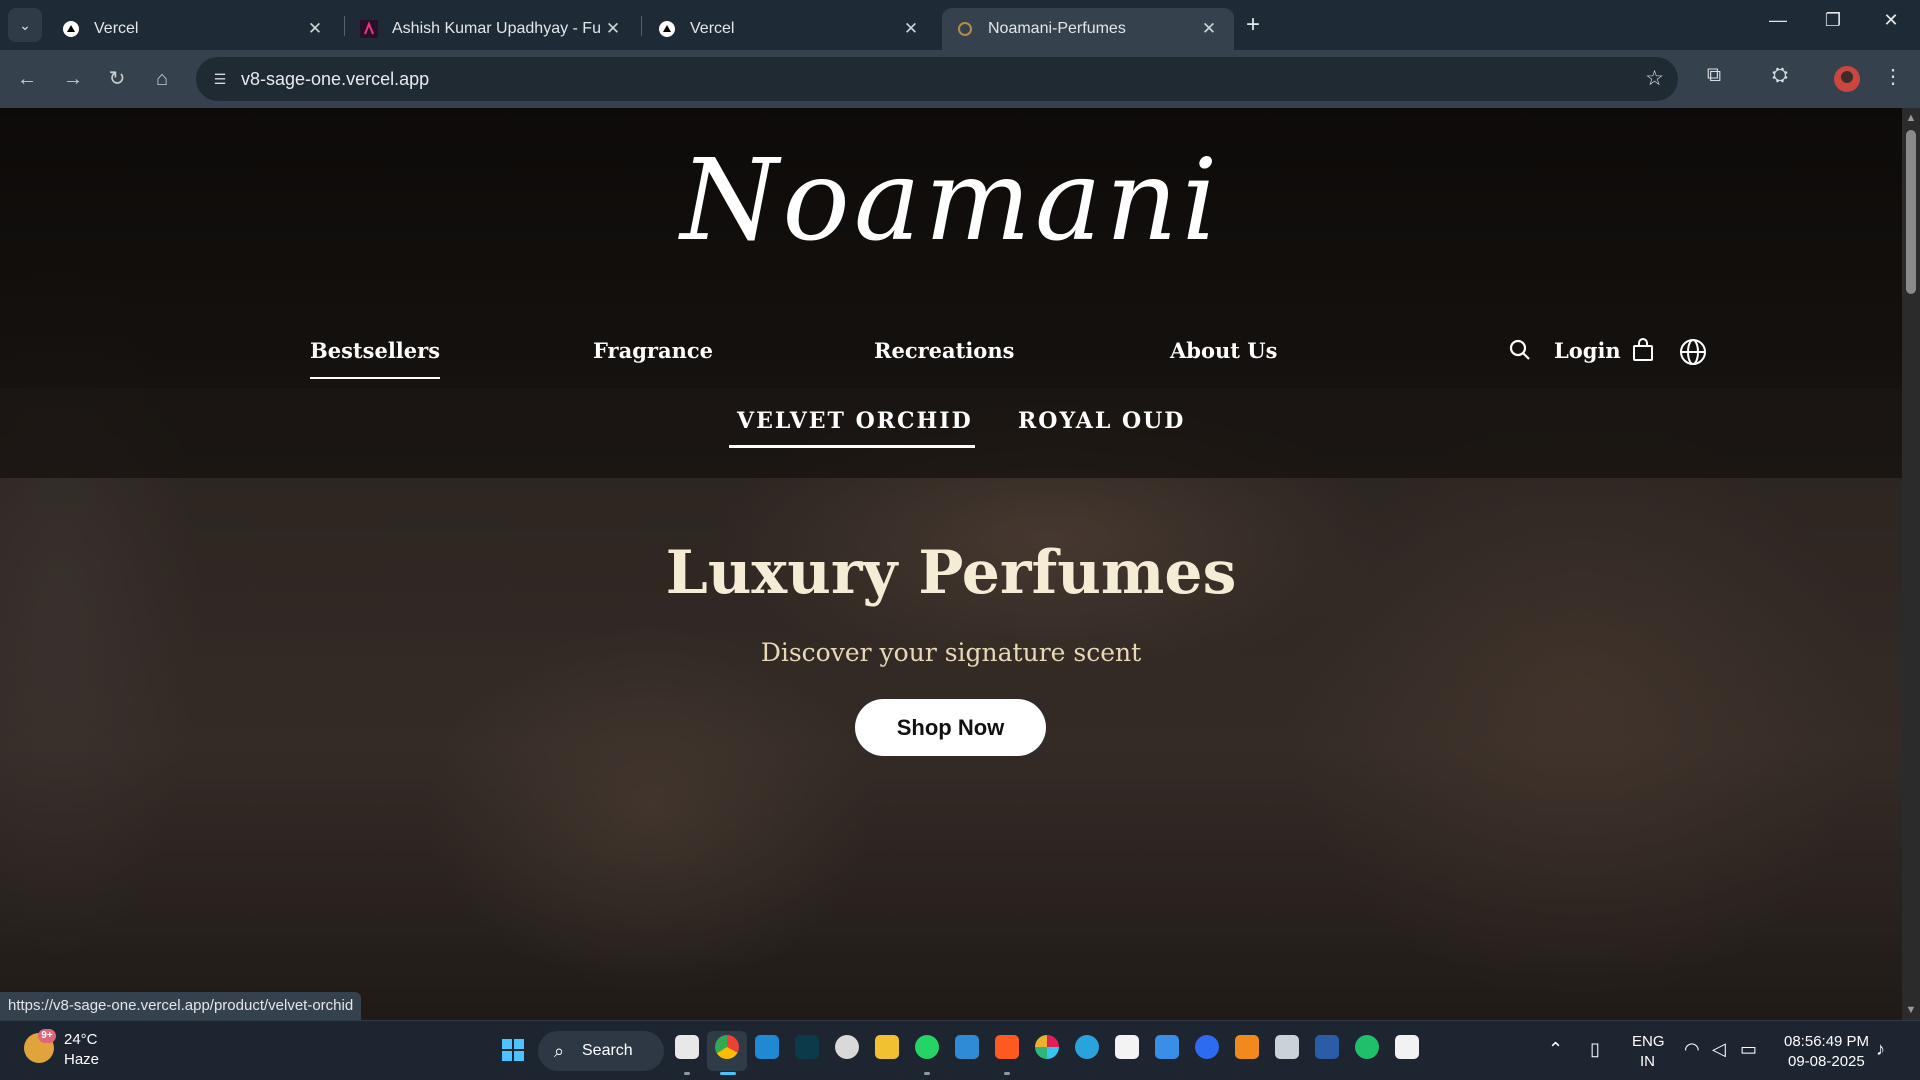 The image size is (1920, 1080). Describe the element at coordinates (335, 79) in the screenshot. I see `url-text: v8-sage-one.vercel.app` at that location.